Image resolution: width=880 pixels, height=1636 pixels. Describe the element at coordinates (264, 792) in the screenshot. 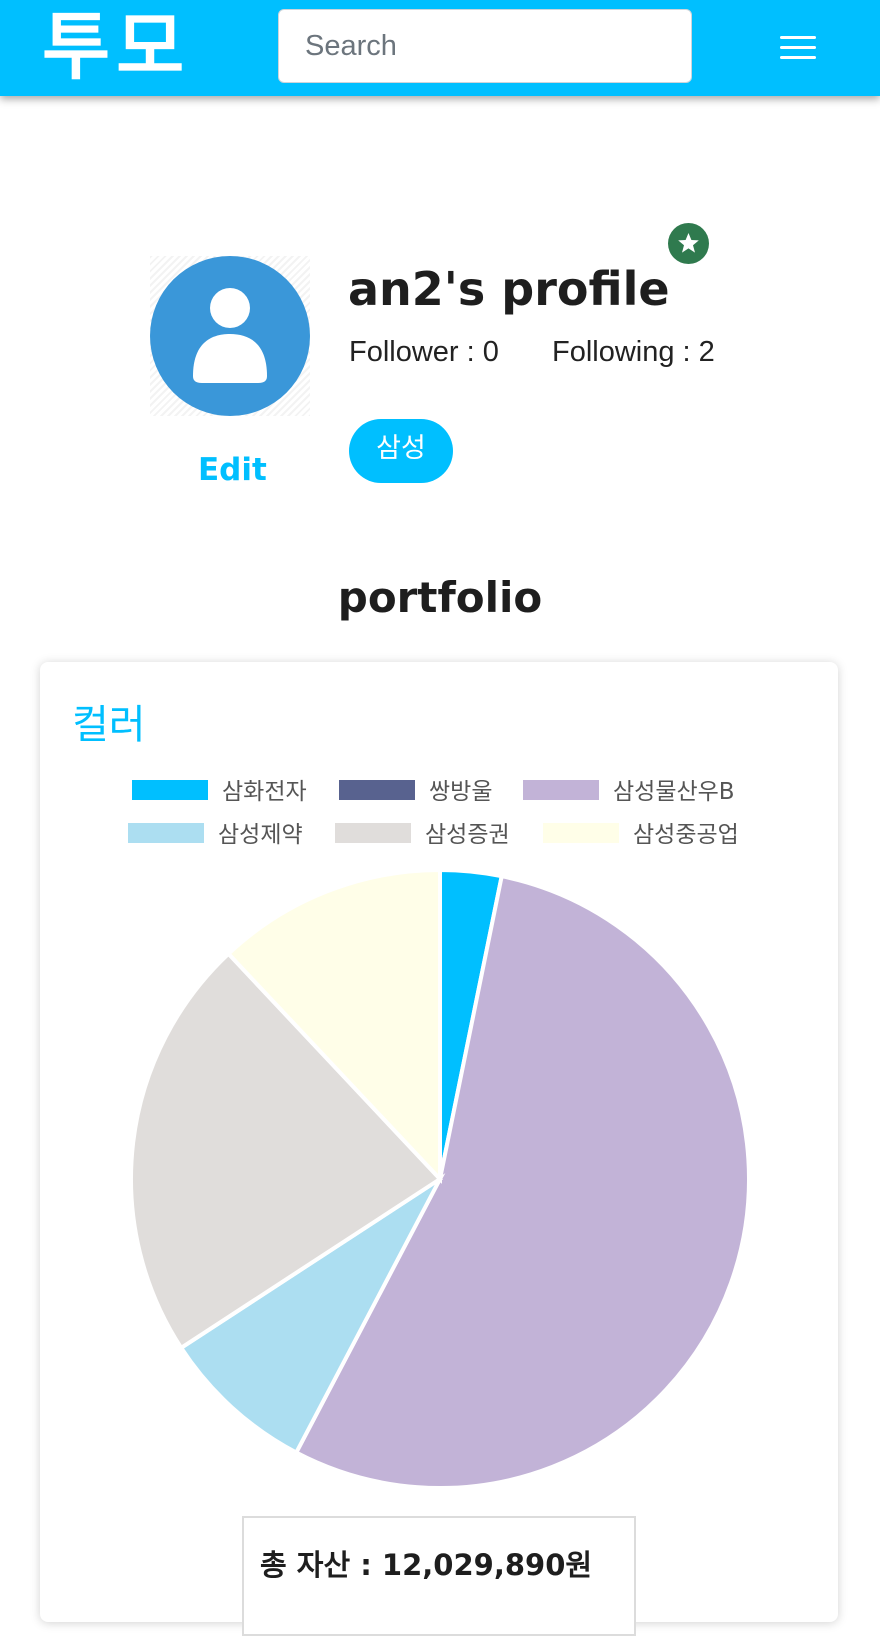

I see `legend-label: 삼화전자` at that location.